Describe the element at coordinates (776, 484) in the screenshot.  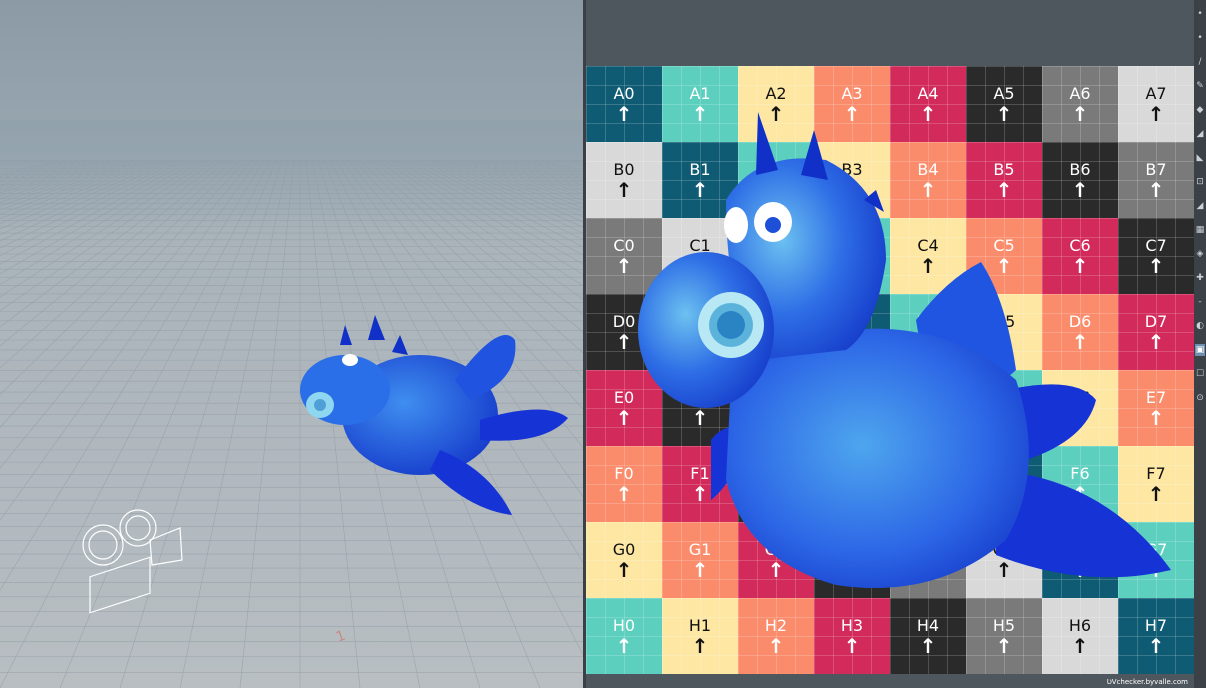
I see `uv-cell-f2: F2 ↑` at that location.